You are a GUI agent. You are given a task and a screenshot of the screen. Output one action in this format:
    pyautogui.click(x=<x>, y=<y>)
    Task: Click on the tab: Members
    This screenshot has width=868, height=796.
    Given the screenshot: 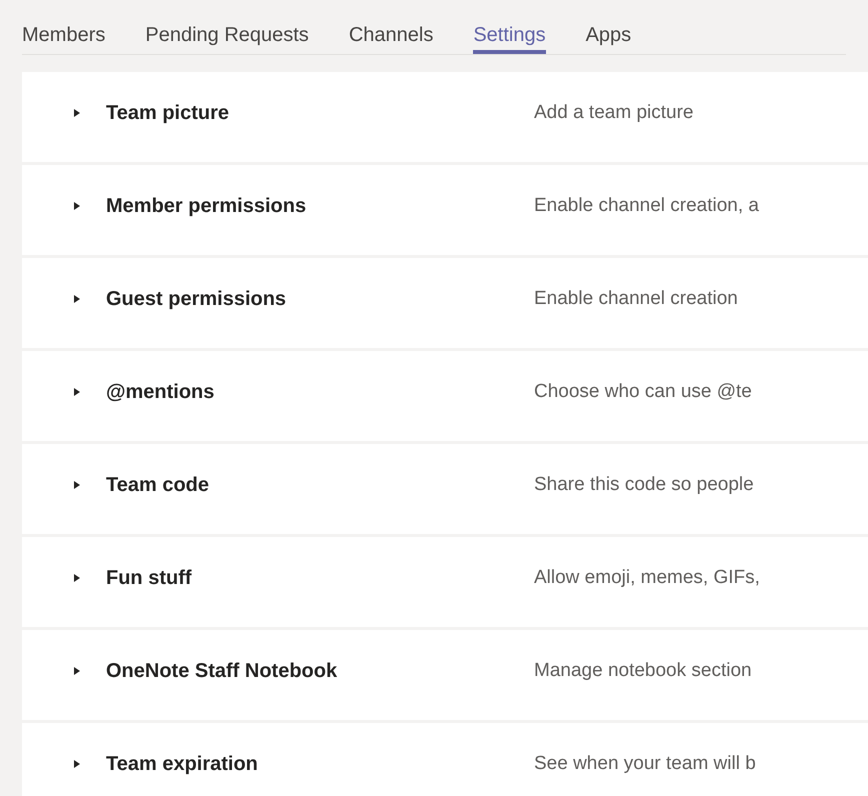 What is the action you would take?
    pyautogui.click(x=64, y=32)
    